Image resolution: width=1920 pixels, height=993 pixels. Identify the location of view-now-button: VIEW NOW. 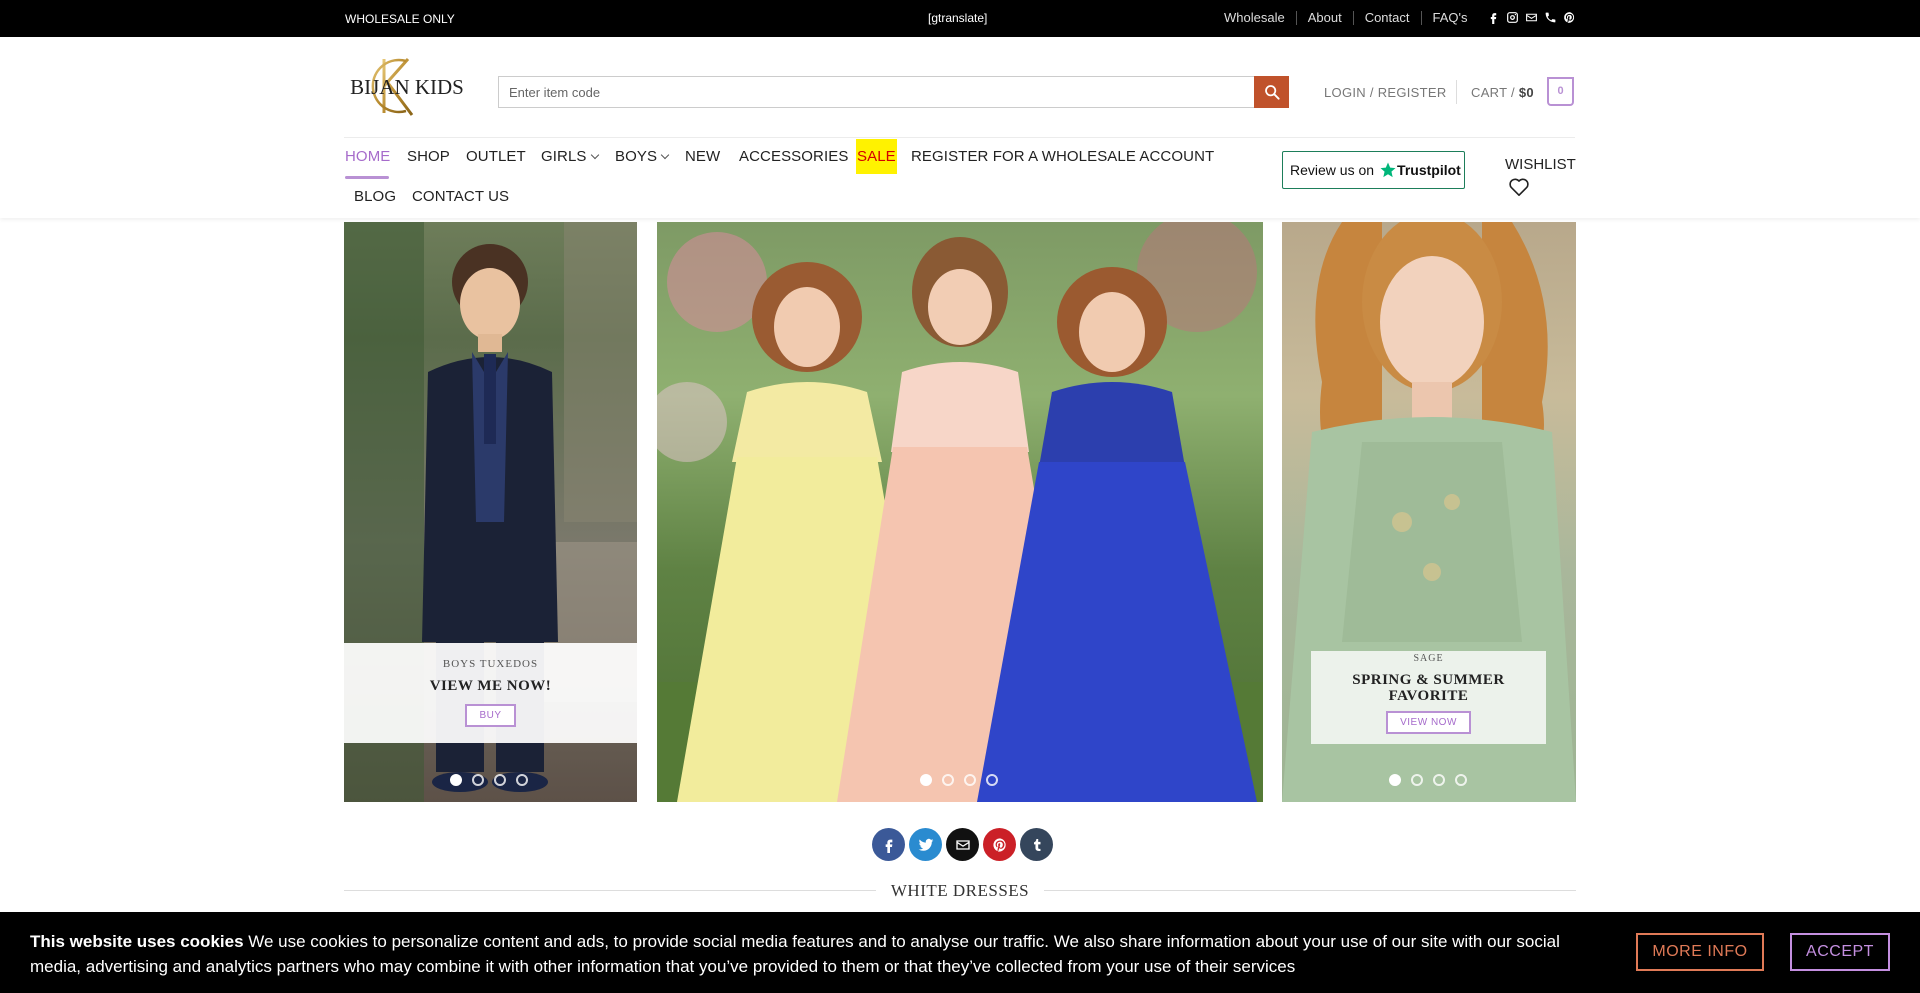
(1428, 722).